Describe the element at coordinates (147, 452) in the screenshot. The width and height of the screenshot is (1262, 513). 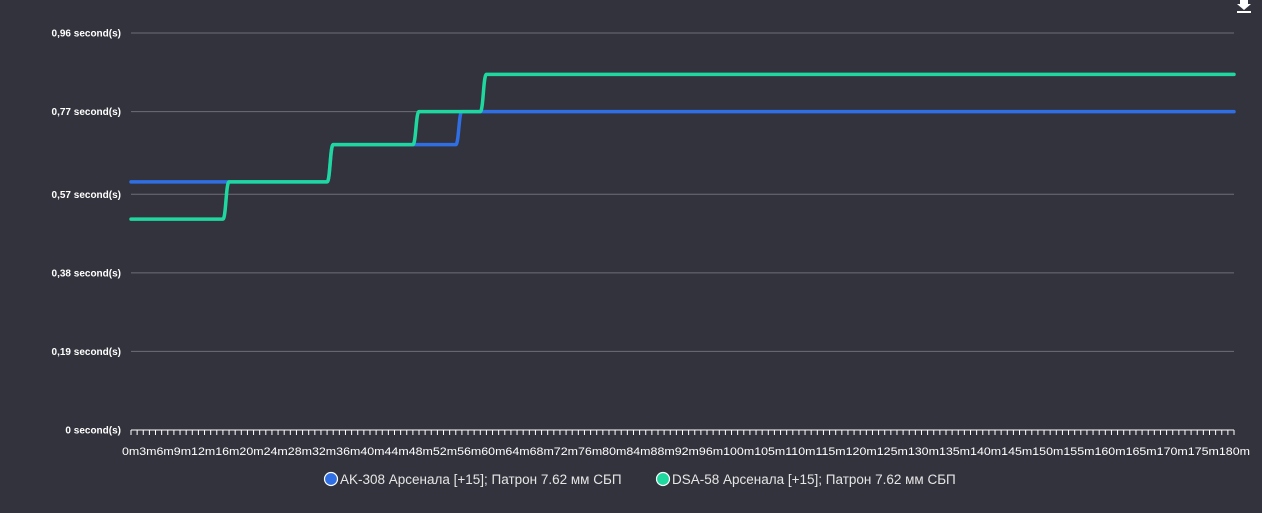
I see `x-tick-label: 3m` at that location.